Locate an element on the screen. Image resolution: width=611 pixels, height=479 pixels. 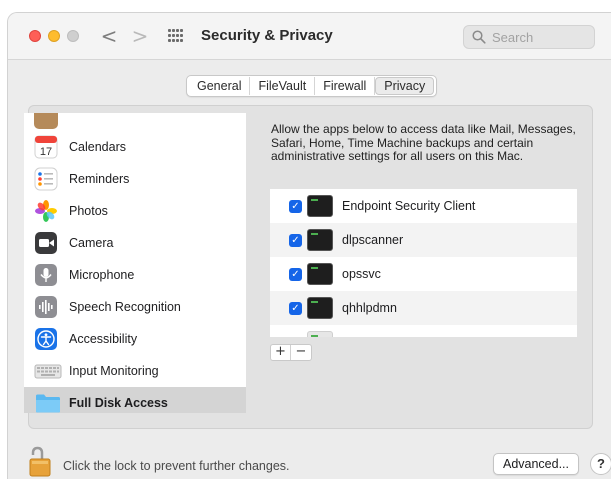
sidebar-item-label: Full Disk Access is located at coordinates (118, 403).